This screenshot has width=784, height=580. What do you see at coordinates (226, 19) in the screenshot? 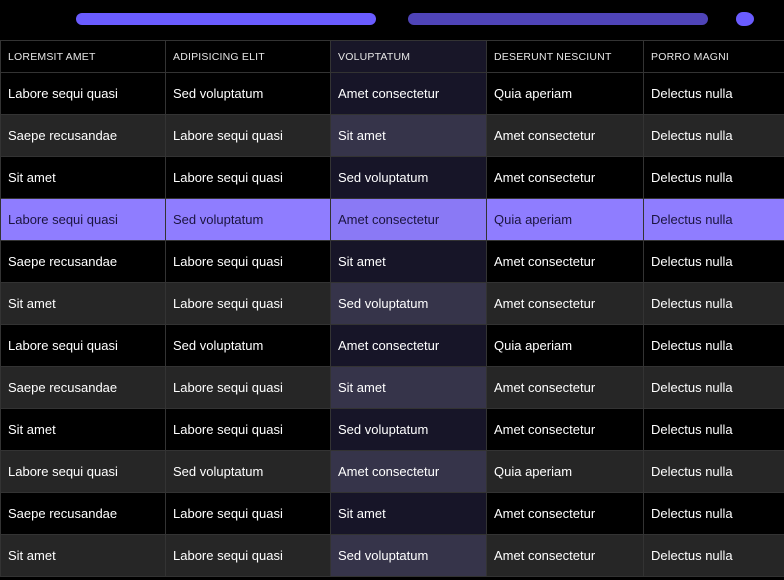
I see `horizontal-scroll-track-left` at bounding box center [226, 19].